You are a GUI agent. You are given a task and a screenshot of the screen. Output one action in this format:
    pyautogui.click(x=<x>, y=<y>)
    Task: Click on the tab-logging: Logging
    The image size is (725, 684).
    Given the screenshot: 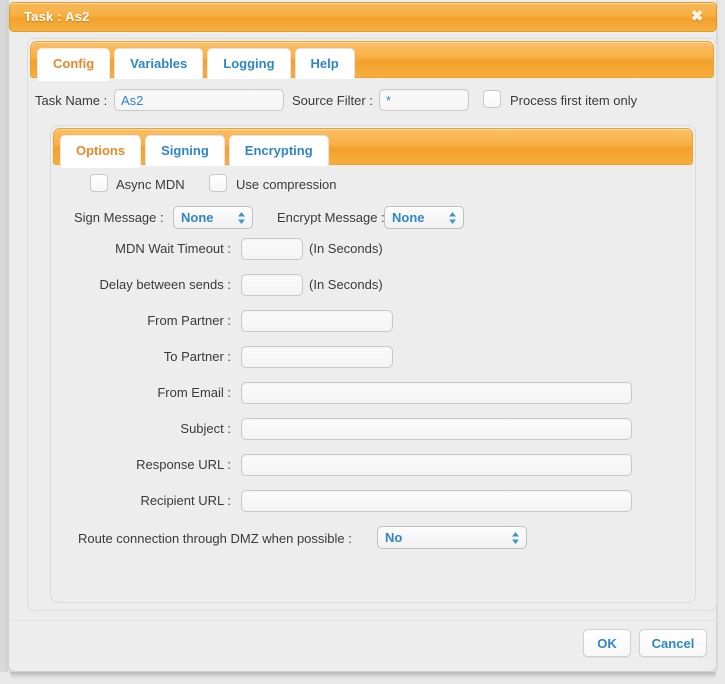 What is the action you would take?
    pyautogui.click(x=249, y=63)
    